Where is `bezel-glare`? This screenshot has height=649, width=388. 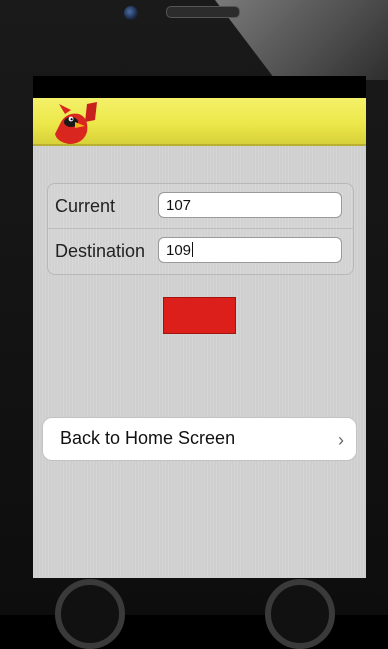 bezel-glare is located at coordinates (301, 40).